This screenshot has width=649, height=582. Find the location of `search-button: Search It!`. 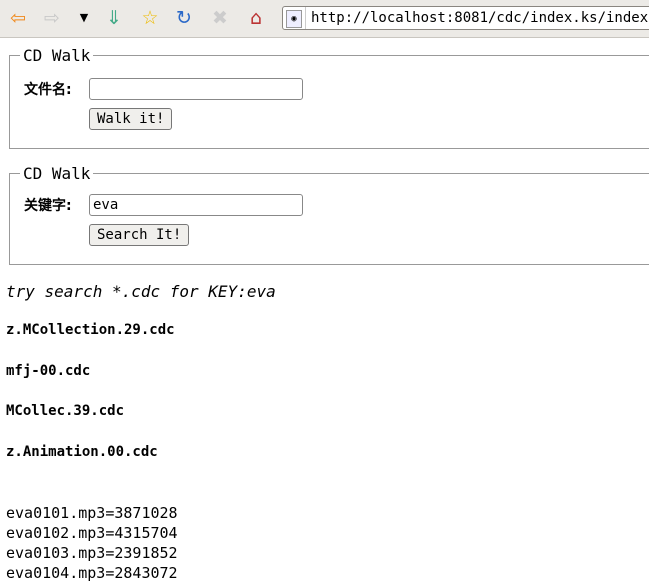

search-button: Search It! is located at coordinates (139, 235).